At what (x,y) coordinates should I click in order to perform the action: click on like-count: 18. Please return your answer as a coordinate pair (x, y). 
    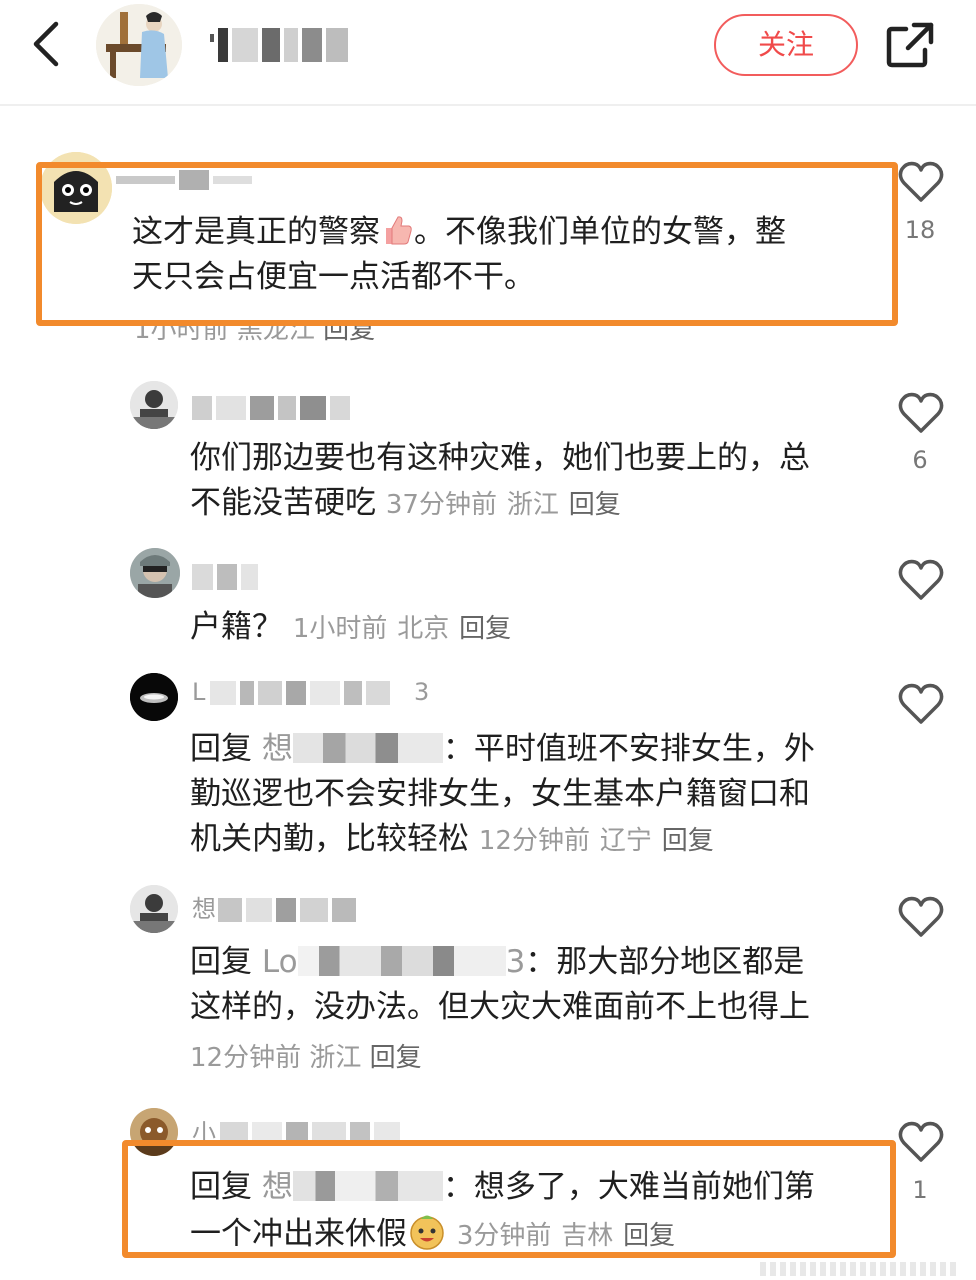
    Looking at the image, I should click on (920, 230).